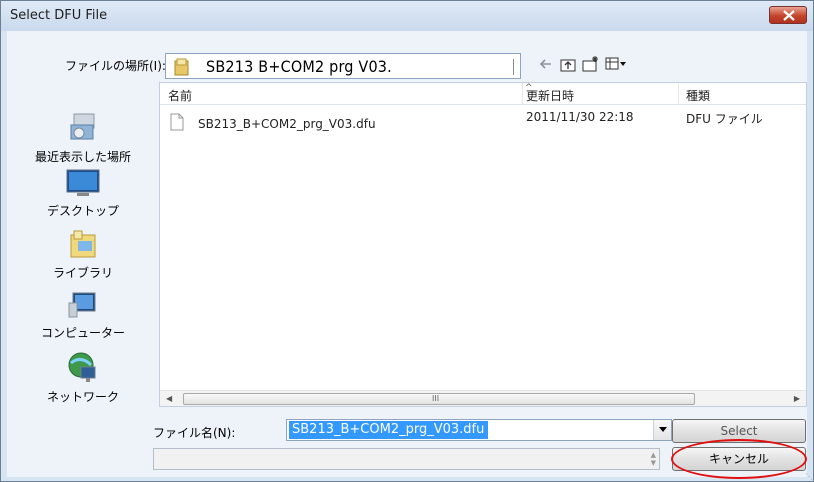 The height and width of the screenshot is (482, 814). Describe the element at coordinates (83, 182) in the screenshot. I see `desktop-icon` at that location.